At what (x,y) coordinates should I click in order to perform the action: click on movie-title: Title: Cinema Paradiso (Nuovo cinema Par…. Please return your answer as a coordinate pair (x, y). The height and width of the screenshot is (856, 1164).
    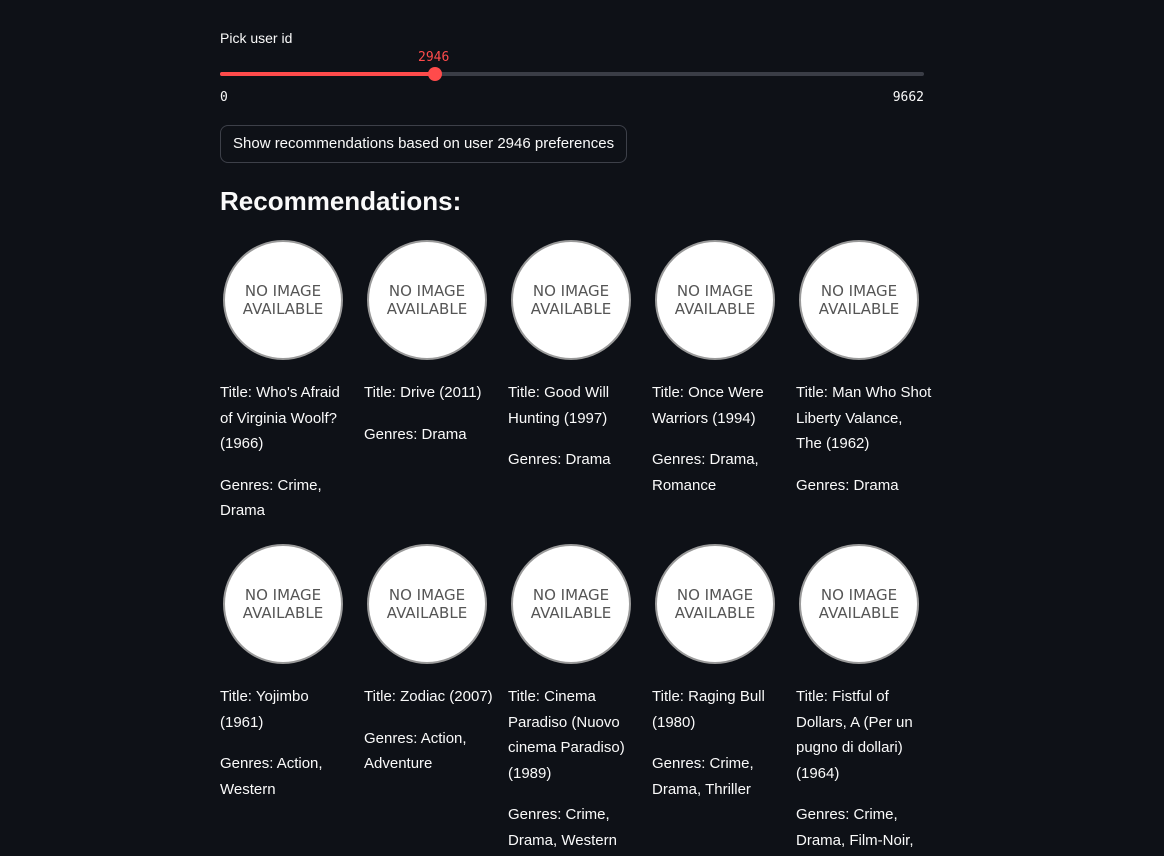
    Looking at the image, I should click on (566, 735).